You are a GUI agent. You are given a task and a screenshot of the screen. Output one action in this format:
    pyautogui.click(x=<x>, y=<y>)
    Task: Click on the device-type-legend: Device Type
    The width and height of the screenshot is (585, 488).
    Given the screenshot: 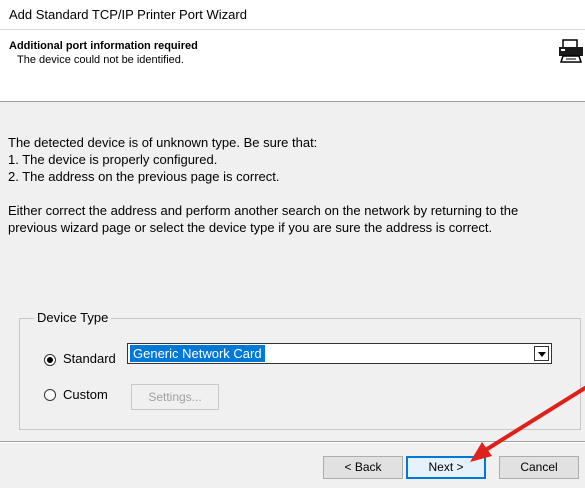 What is the action you would take?
    pyautogui.click(x=73, y=317)
    